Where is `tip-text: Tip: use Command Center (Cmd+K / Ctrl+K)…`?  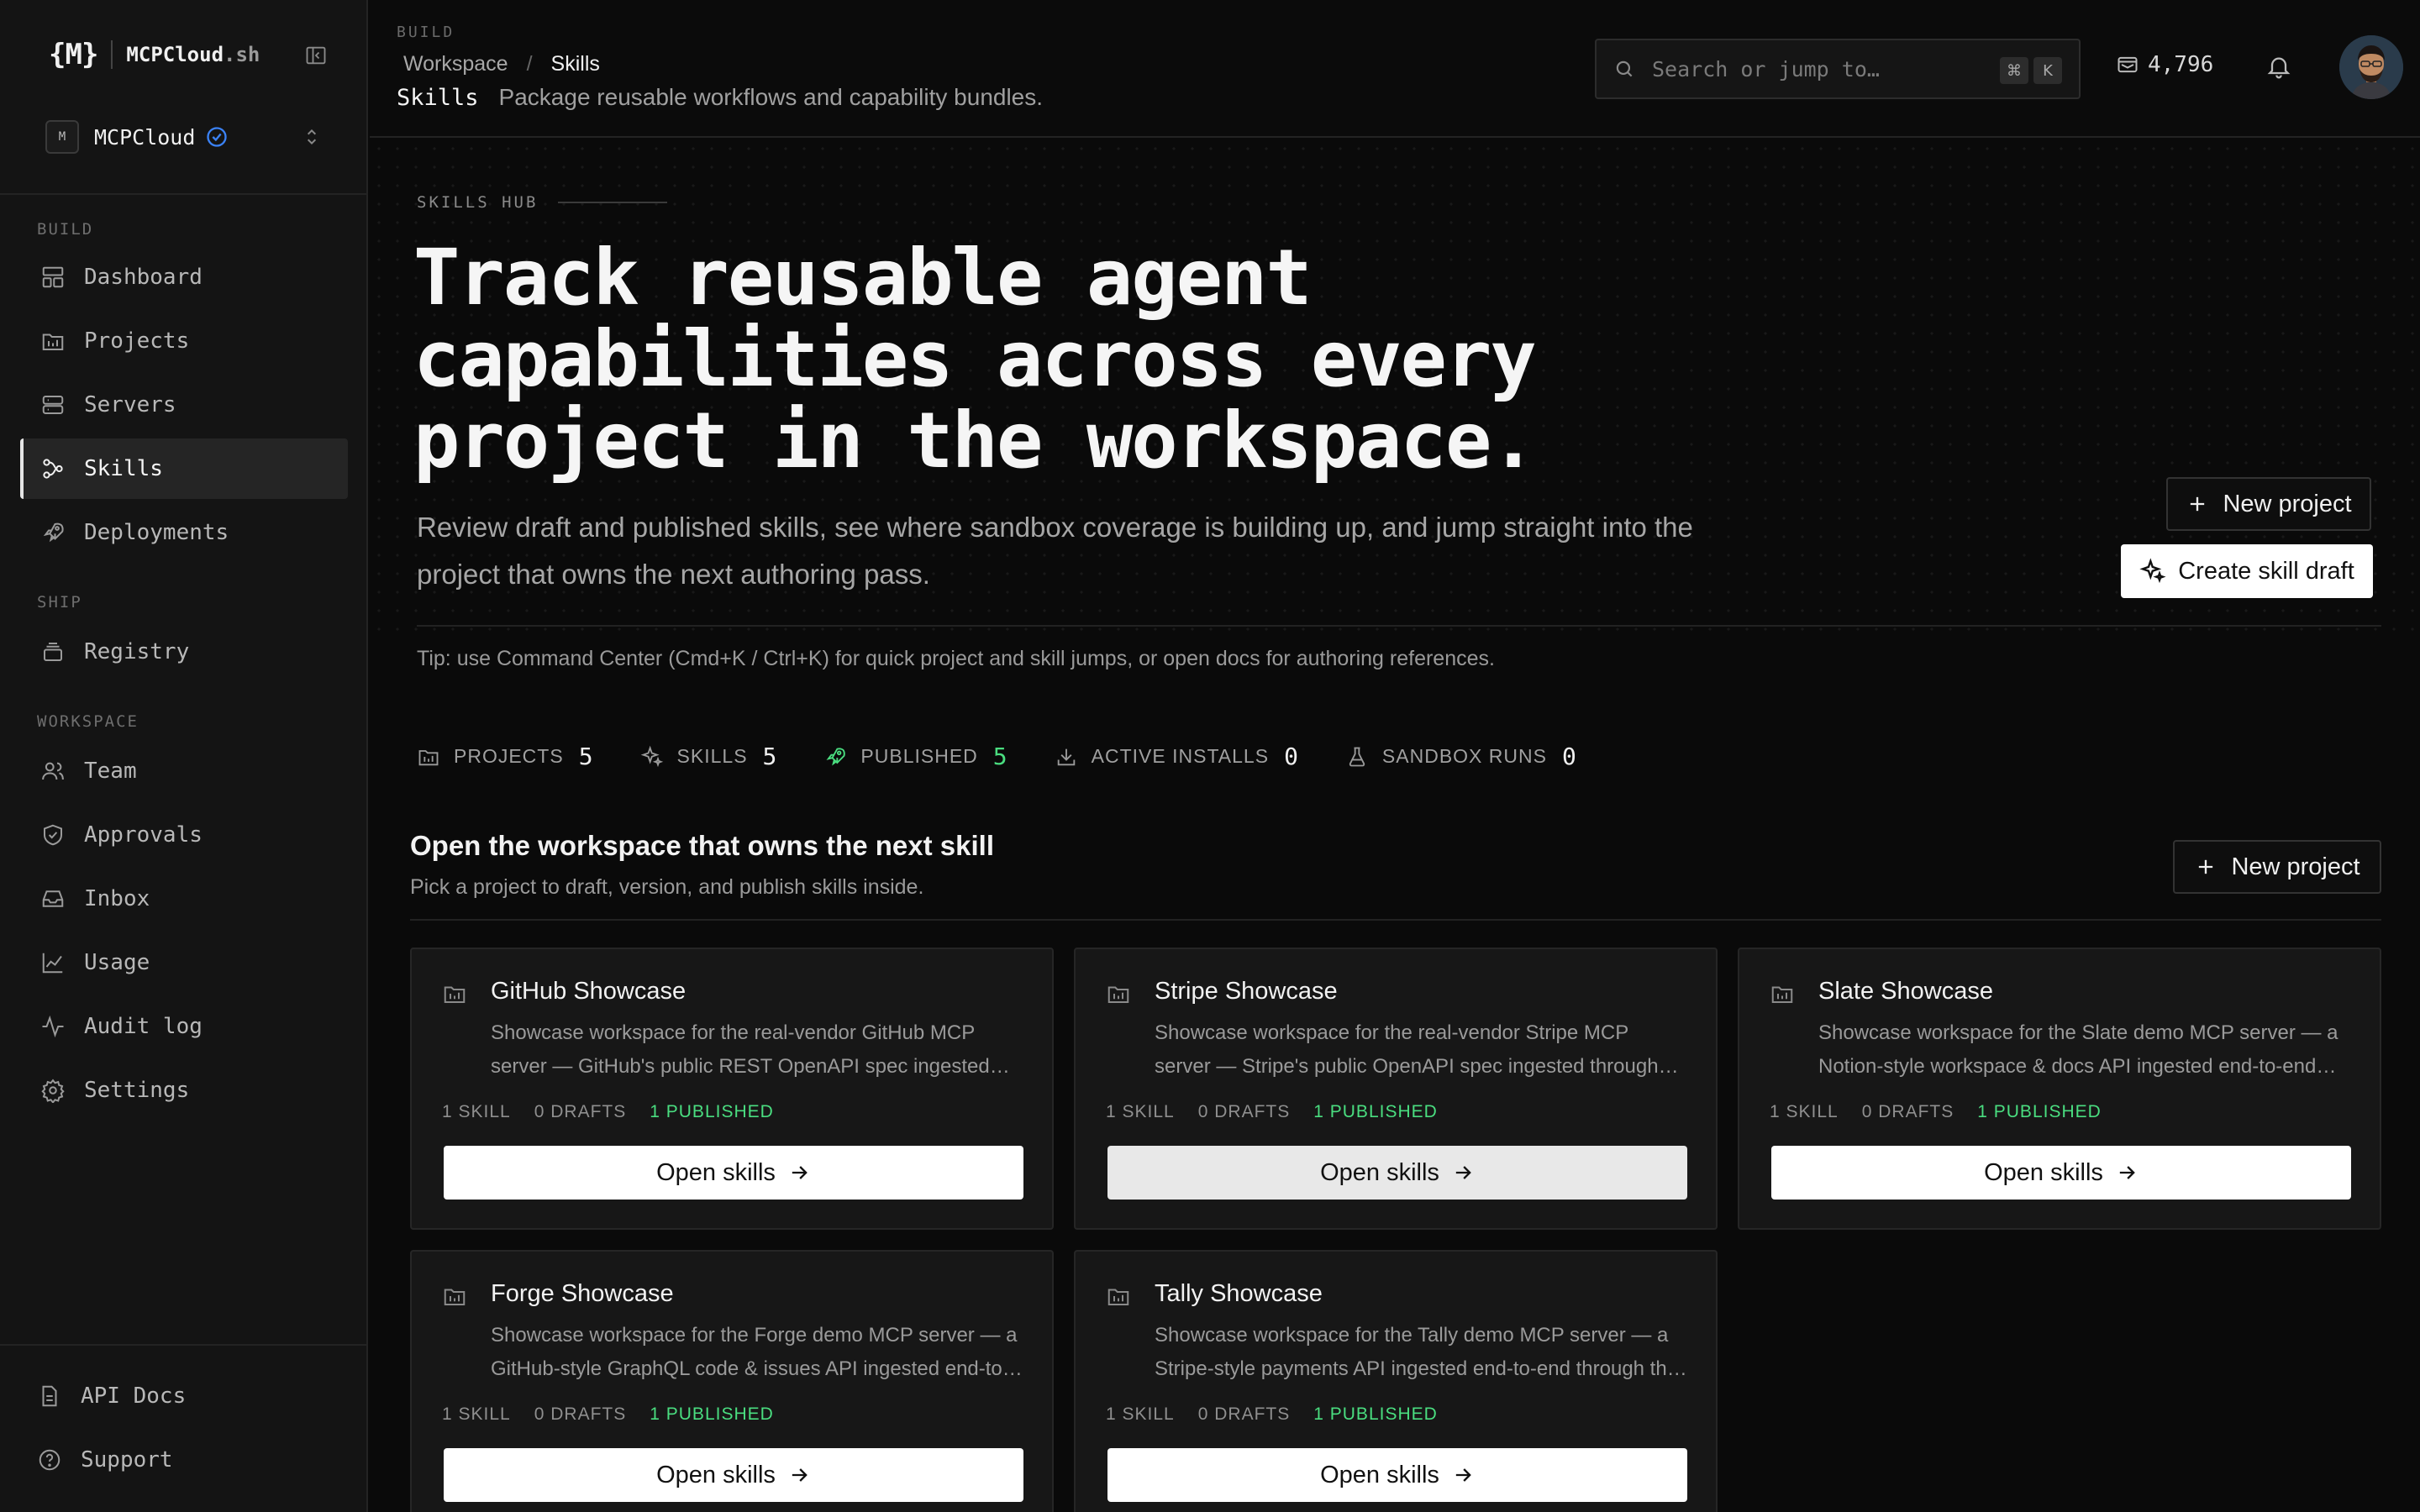 tip-text: Tip: use Command Center (Cmd+K / Ctrl+K)… is located at coordinates (956, 658).